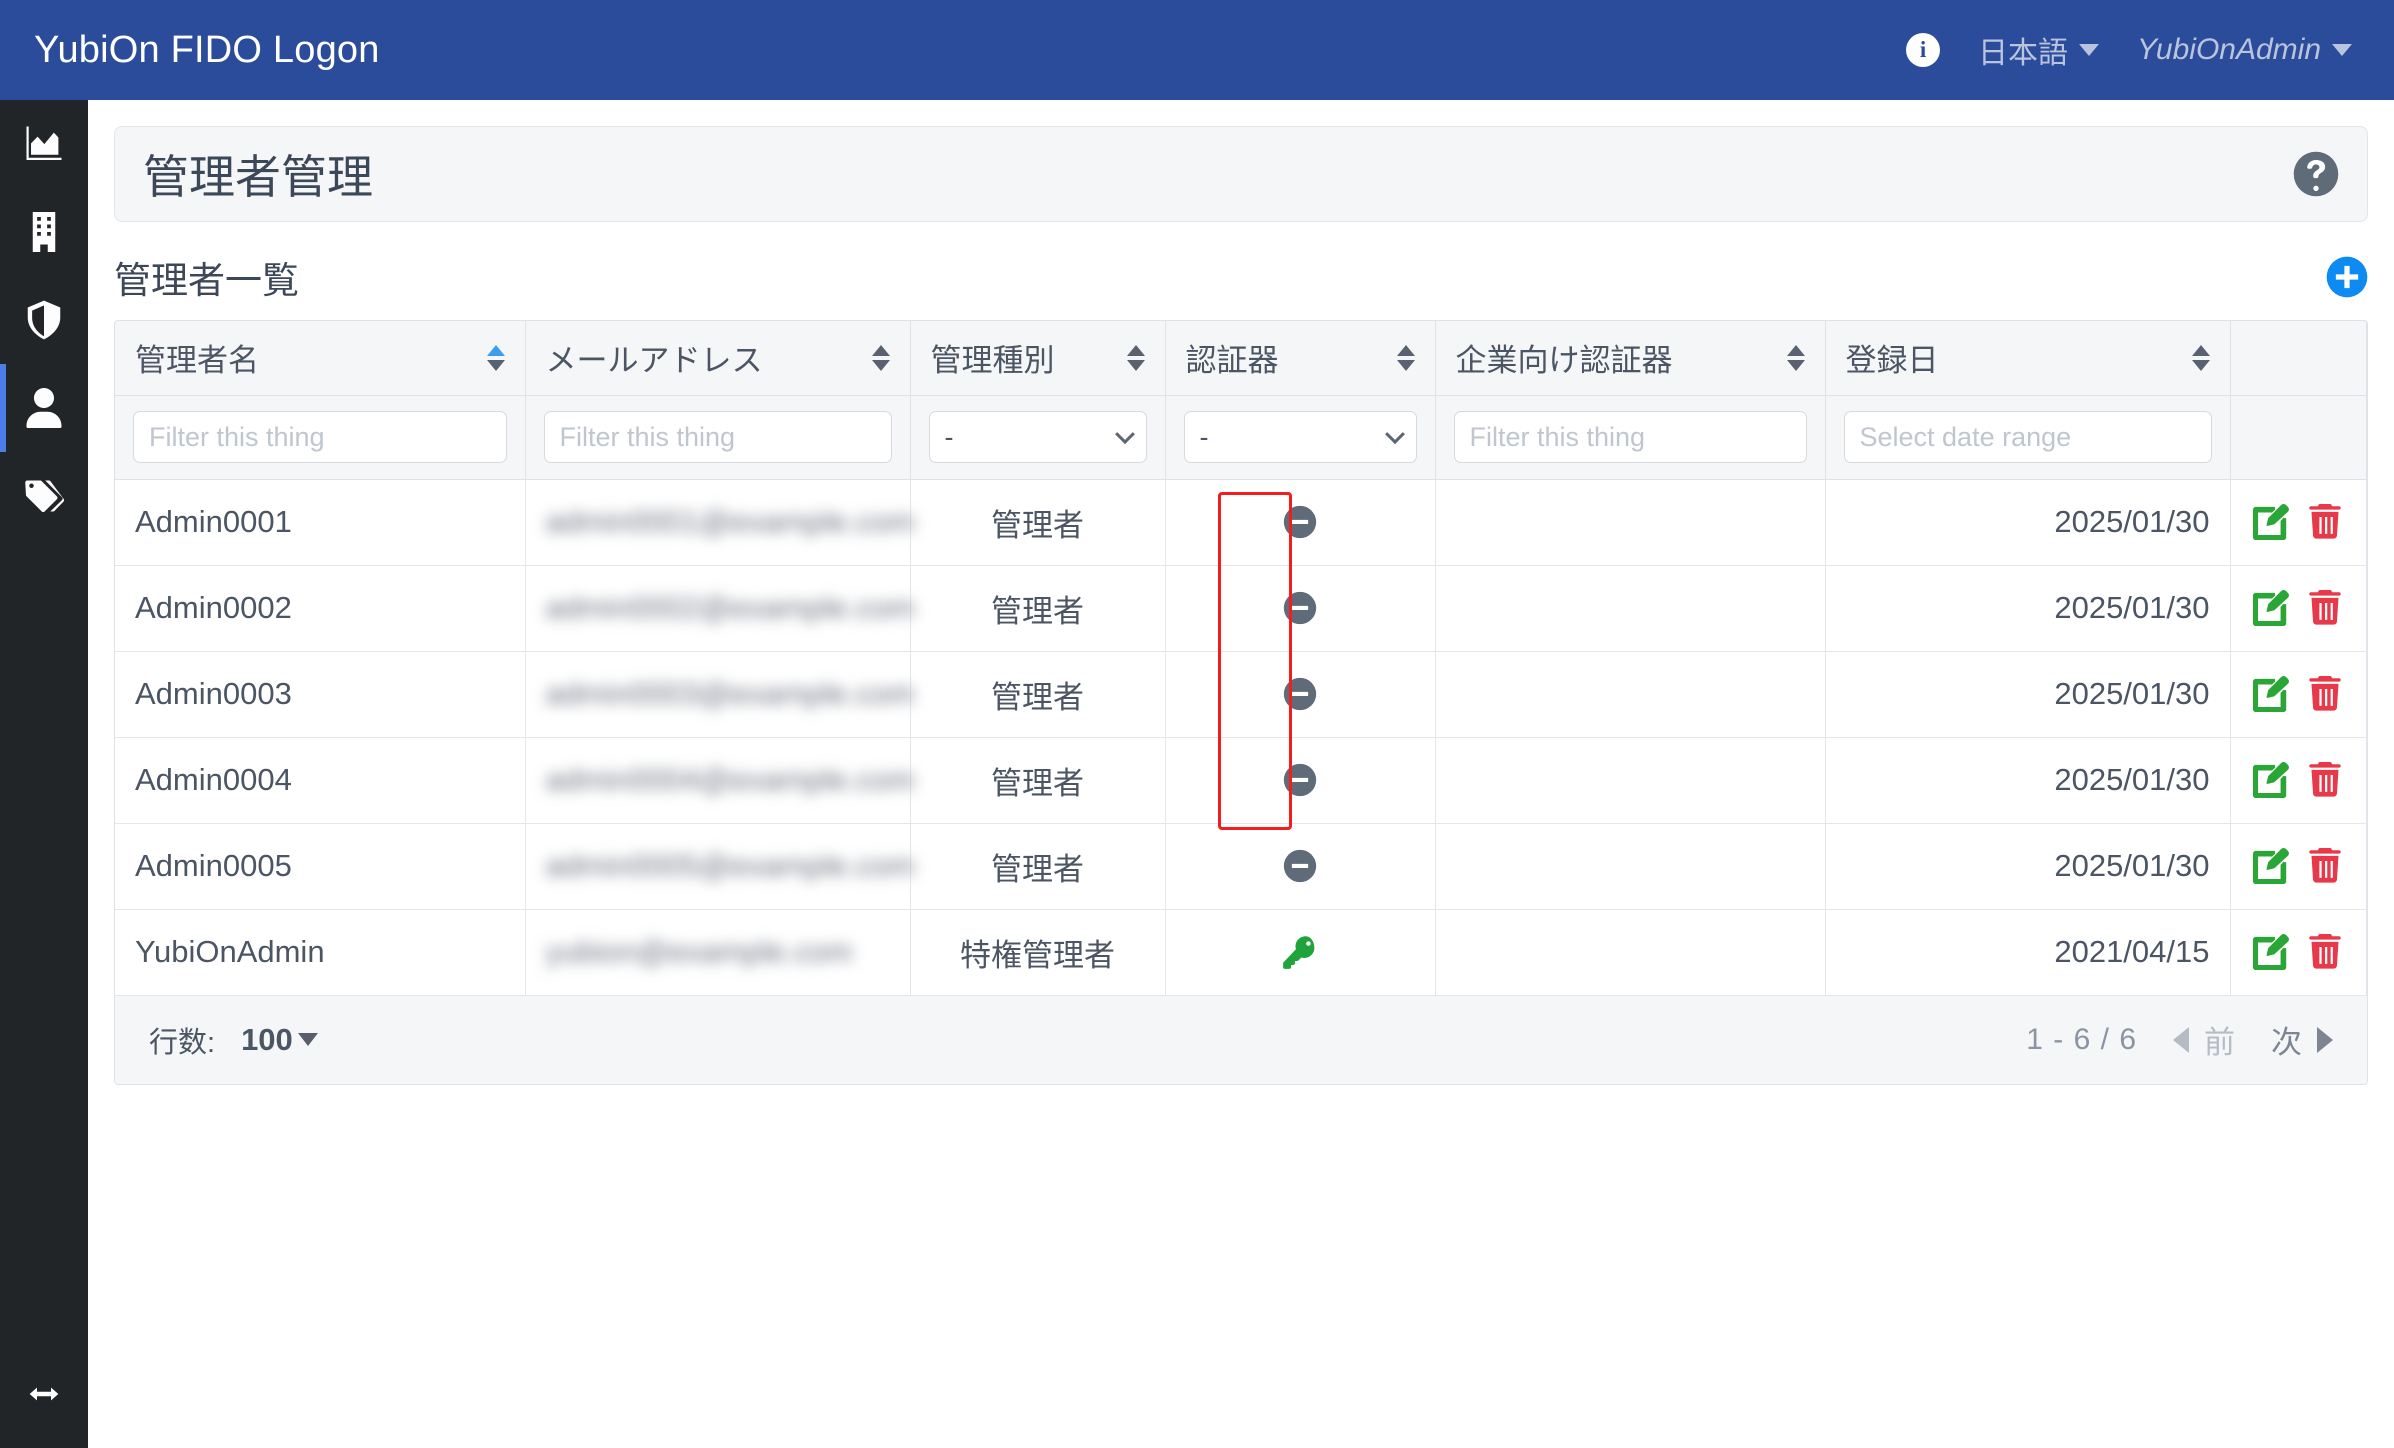 Image resolution: width=2394 pixels, height=1448 pixels. I want to click on arrows-left-right-icon, so click(44, 1396).